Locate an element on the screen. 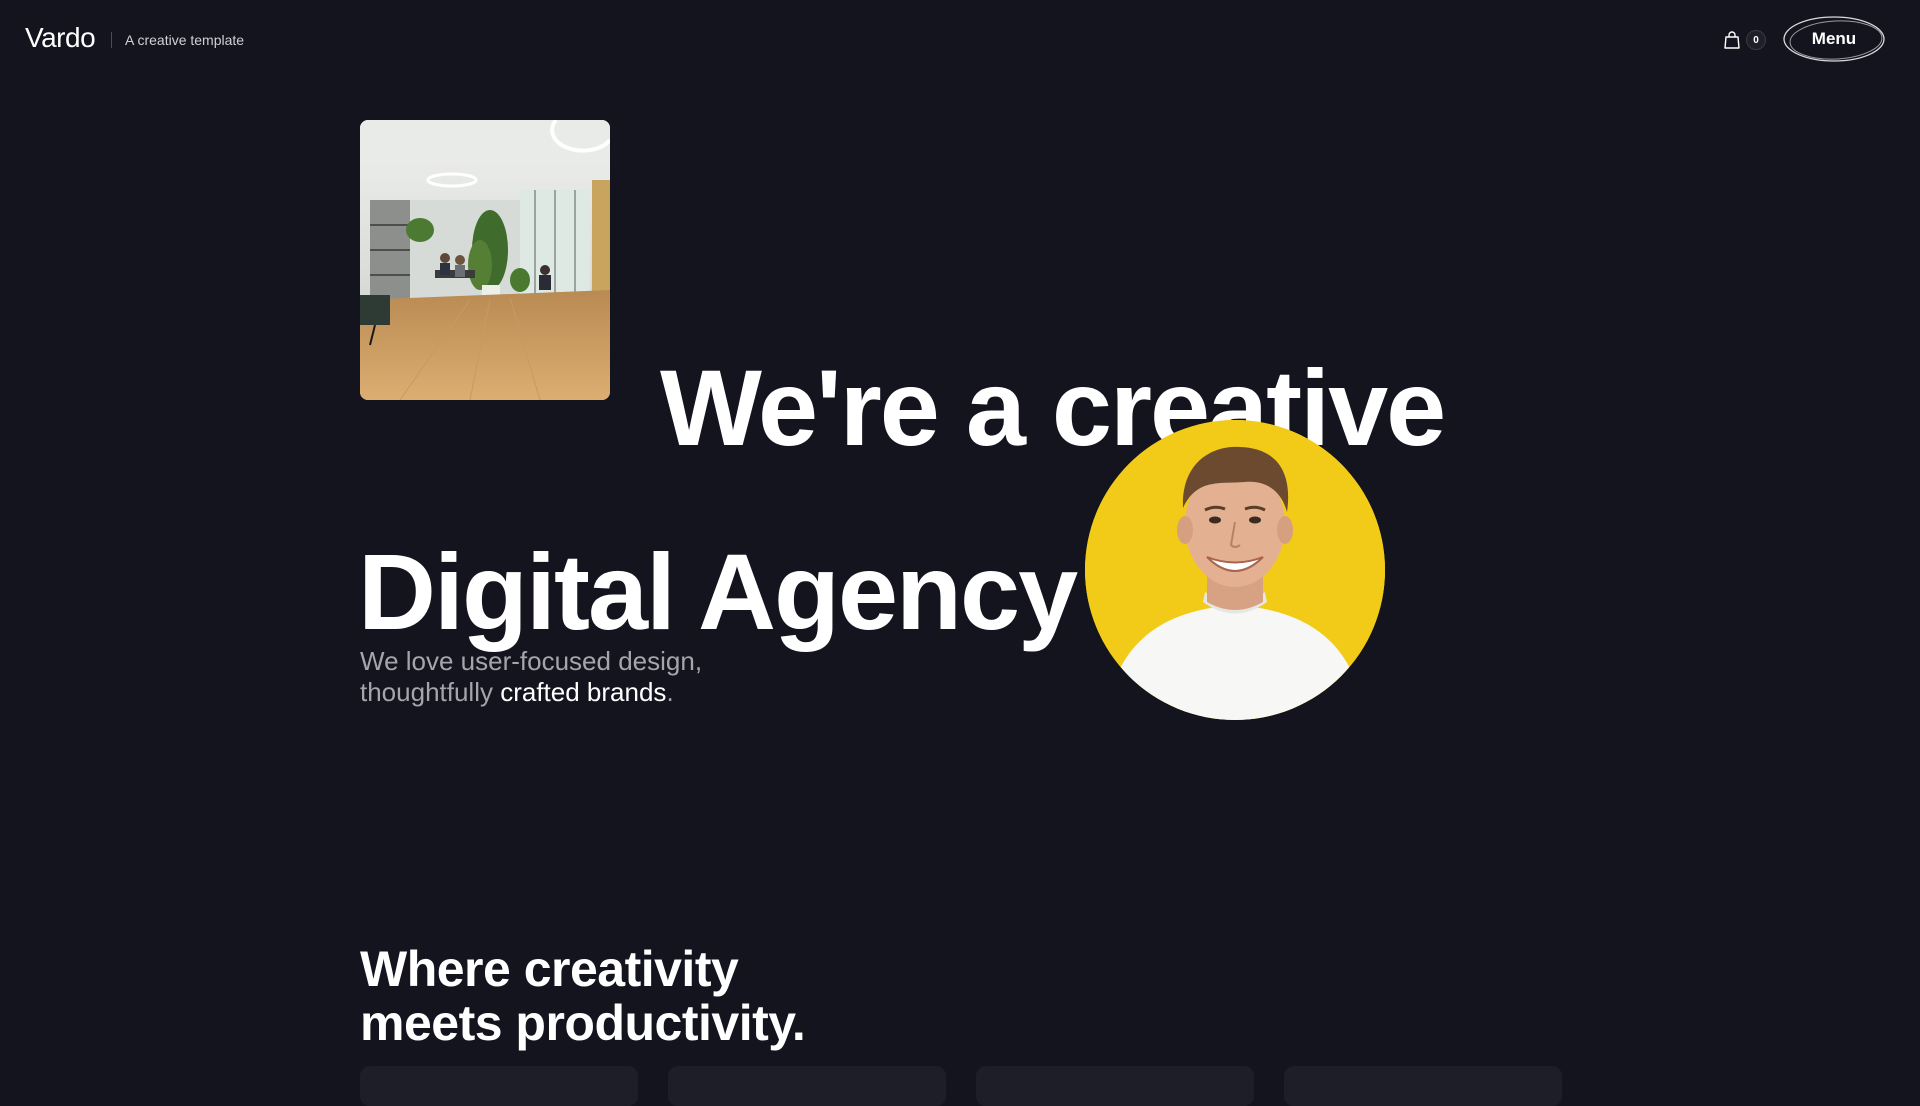  cart-button: 0 is located at coordinates (1747, 40).